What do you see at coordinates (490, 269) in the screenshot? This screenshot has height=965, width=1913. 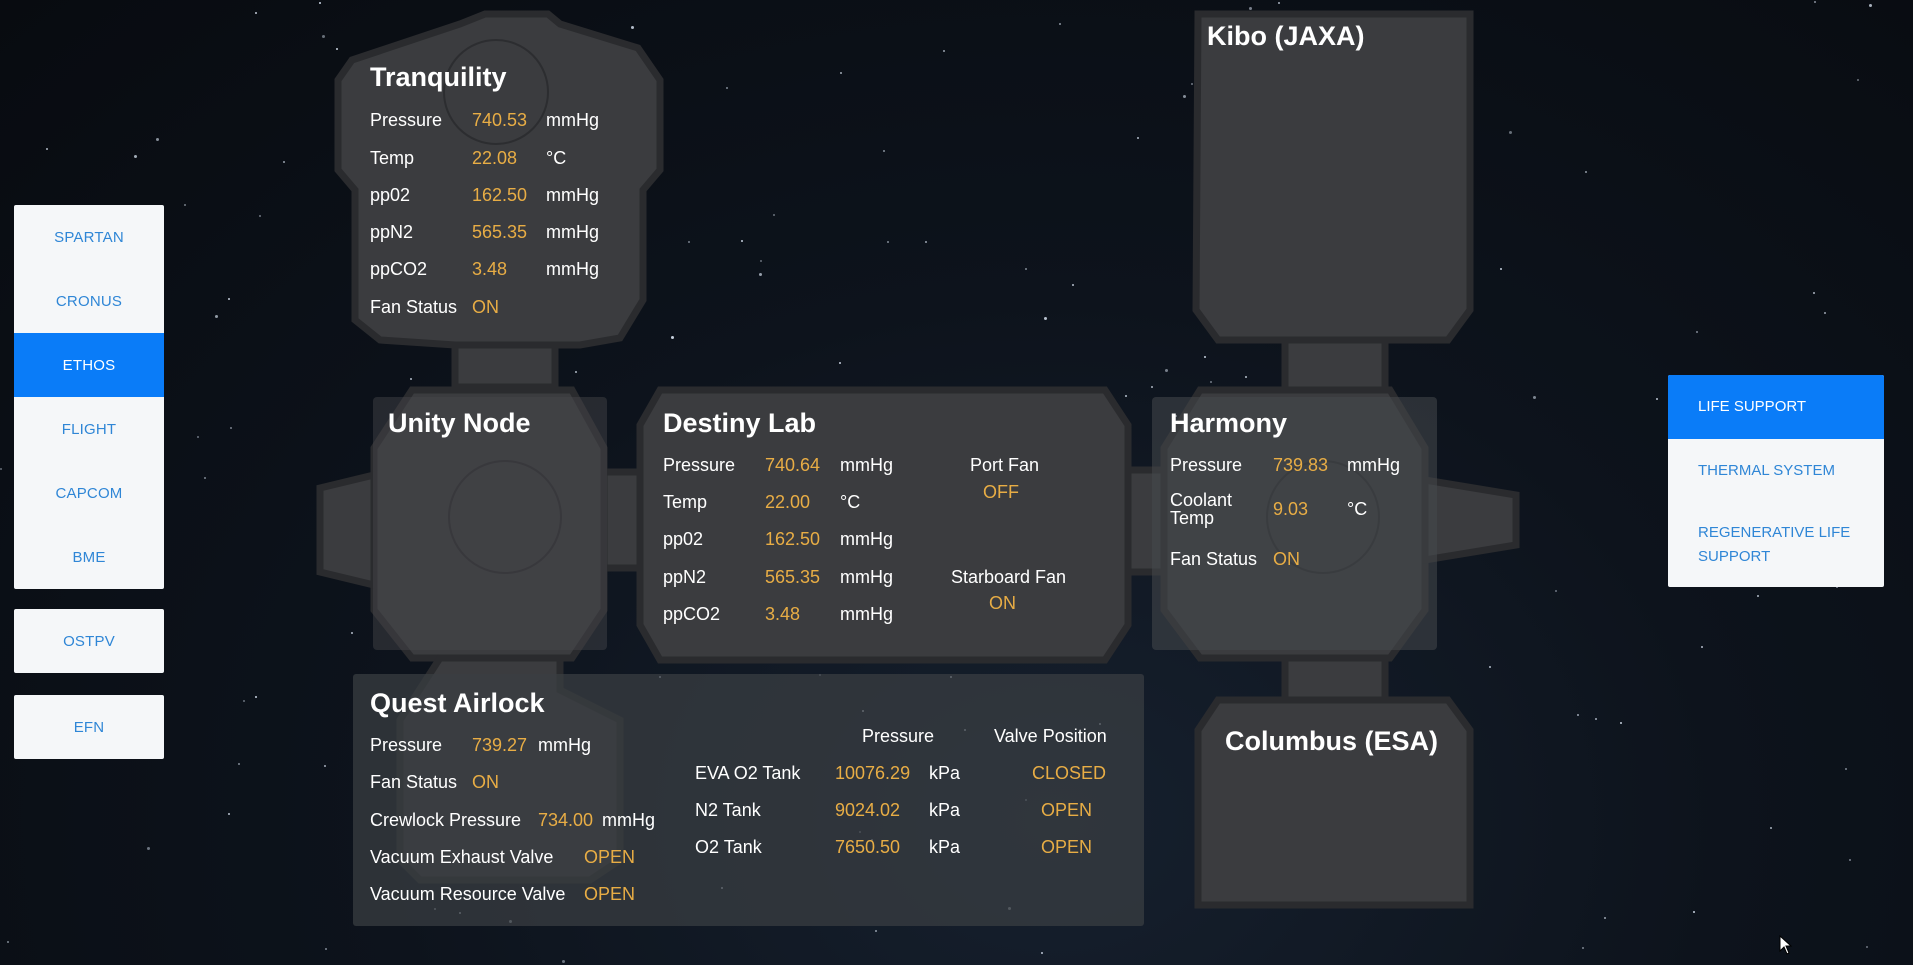 I see `tranquility-ppco2-value: 3.48` at bounding box center [490, 269].